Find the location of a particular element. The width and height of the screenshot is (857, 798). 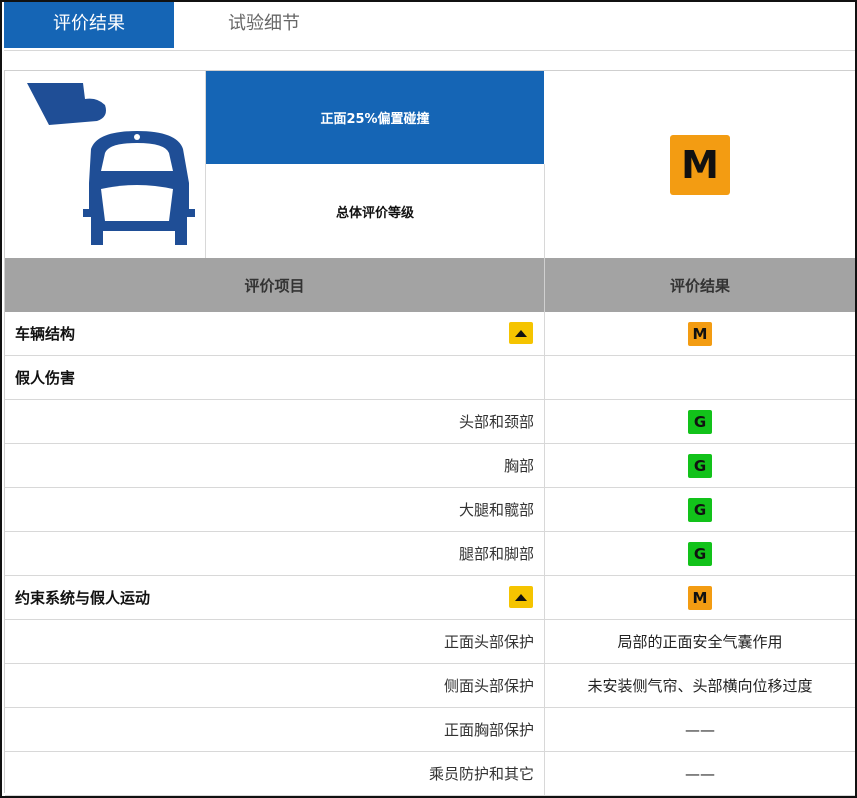

header-item: 评价项目 is located at coordinates (275, 285).